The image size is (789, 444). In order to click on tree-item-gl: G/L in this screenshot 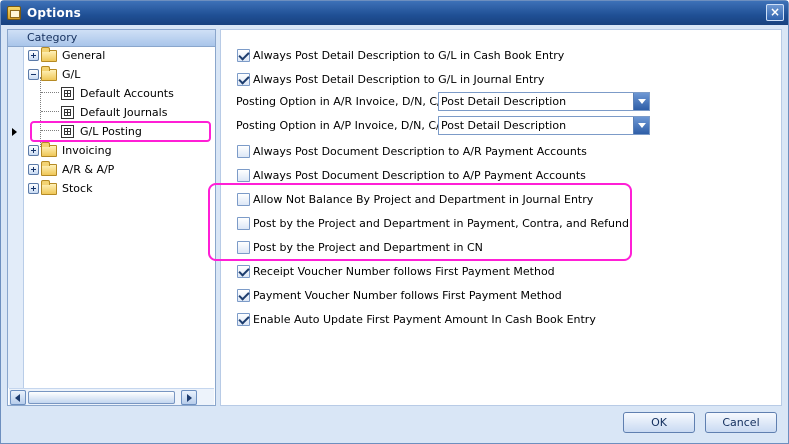, I will do `click(54, 74)`.